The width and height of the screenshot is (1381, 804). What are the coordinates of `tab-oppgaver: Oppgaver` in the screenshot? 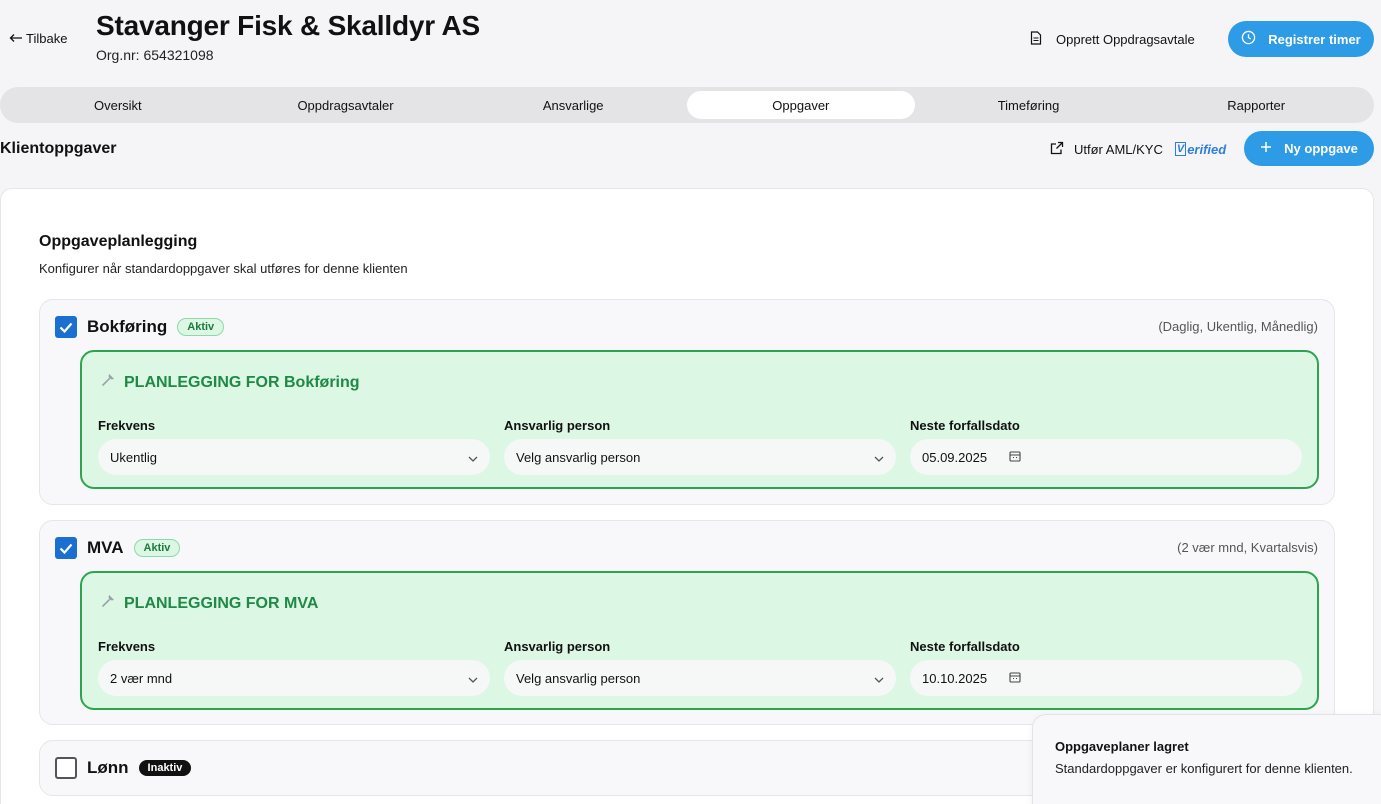 It's located at (801, 105).